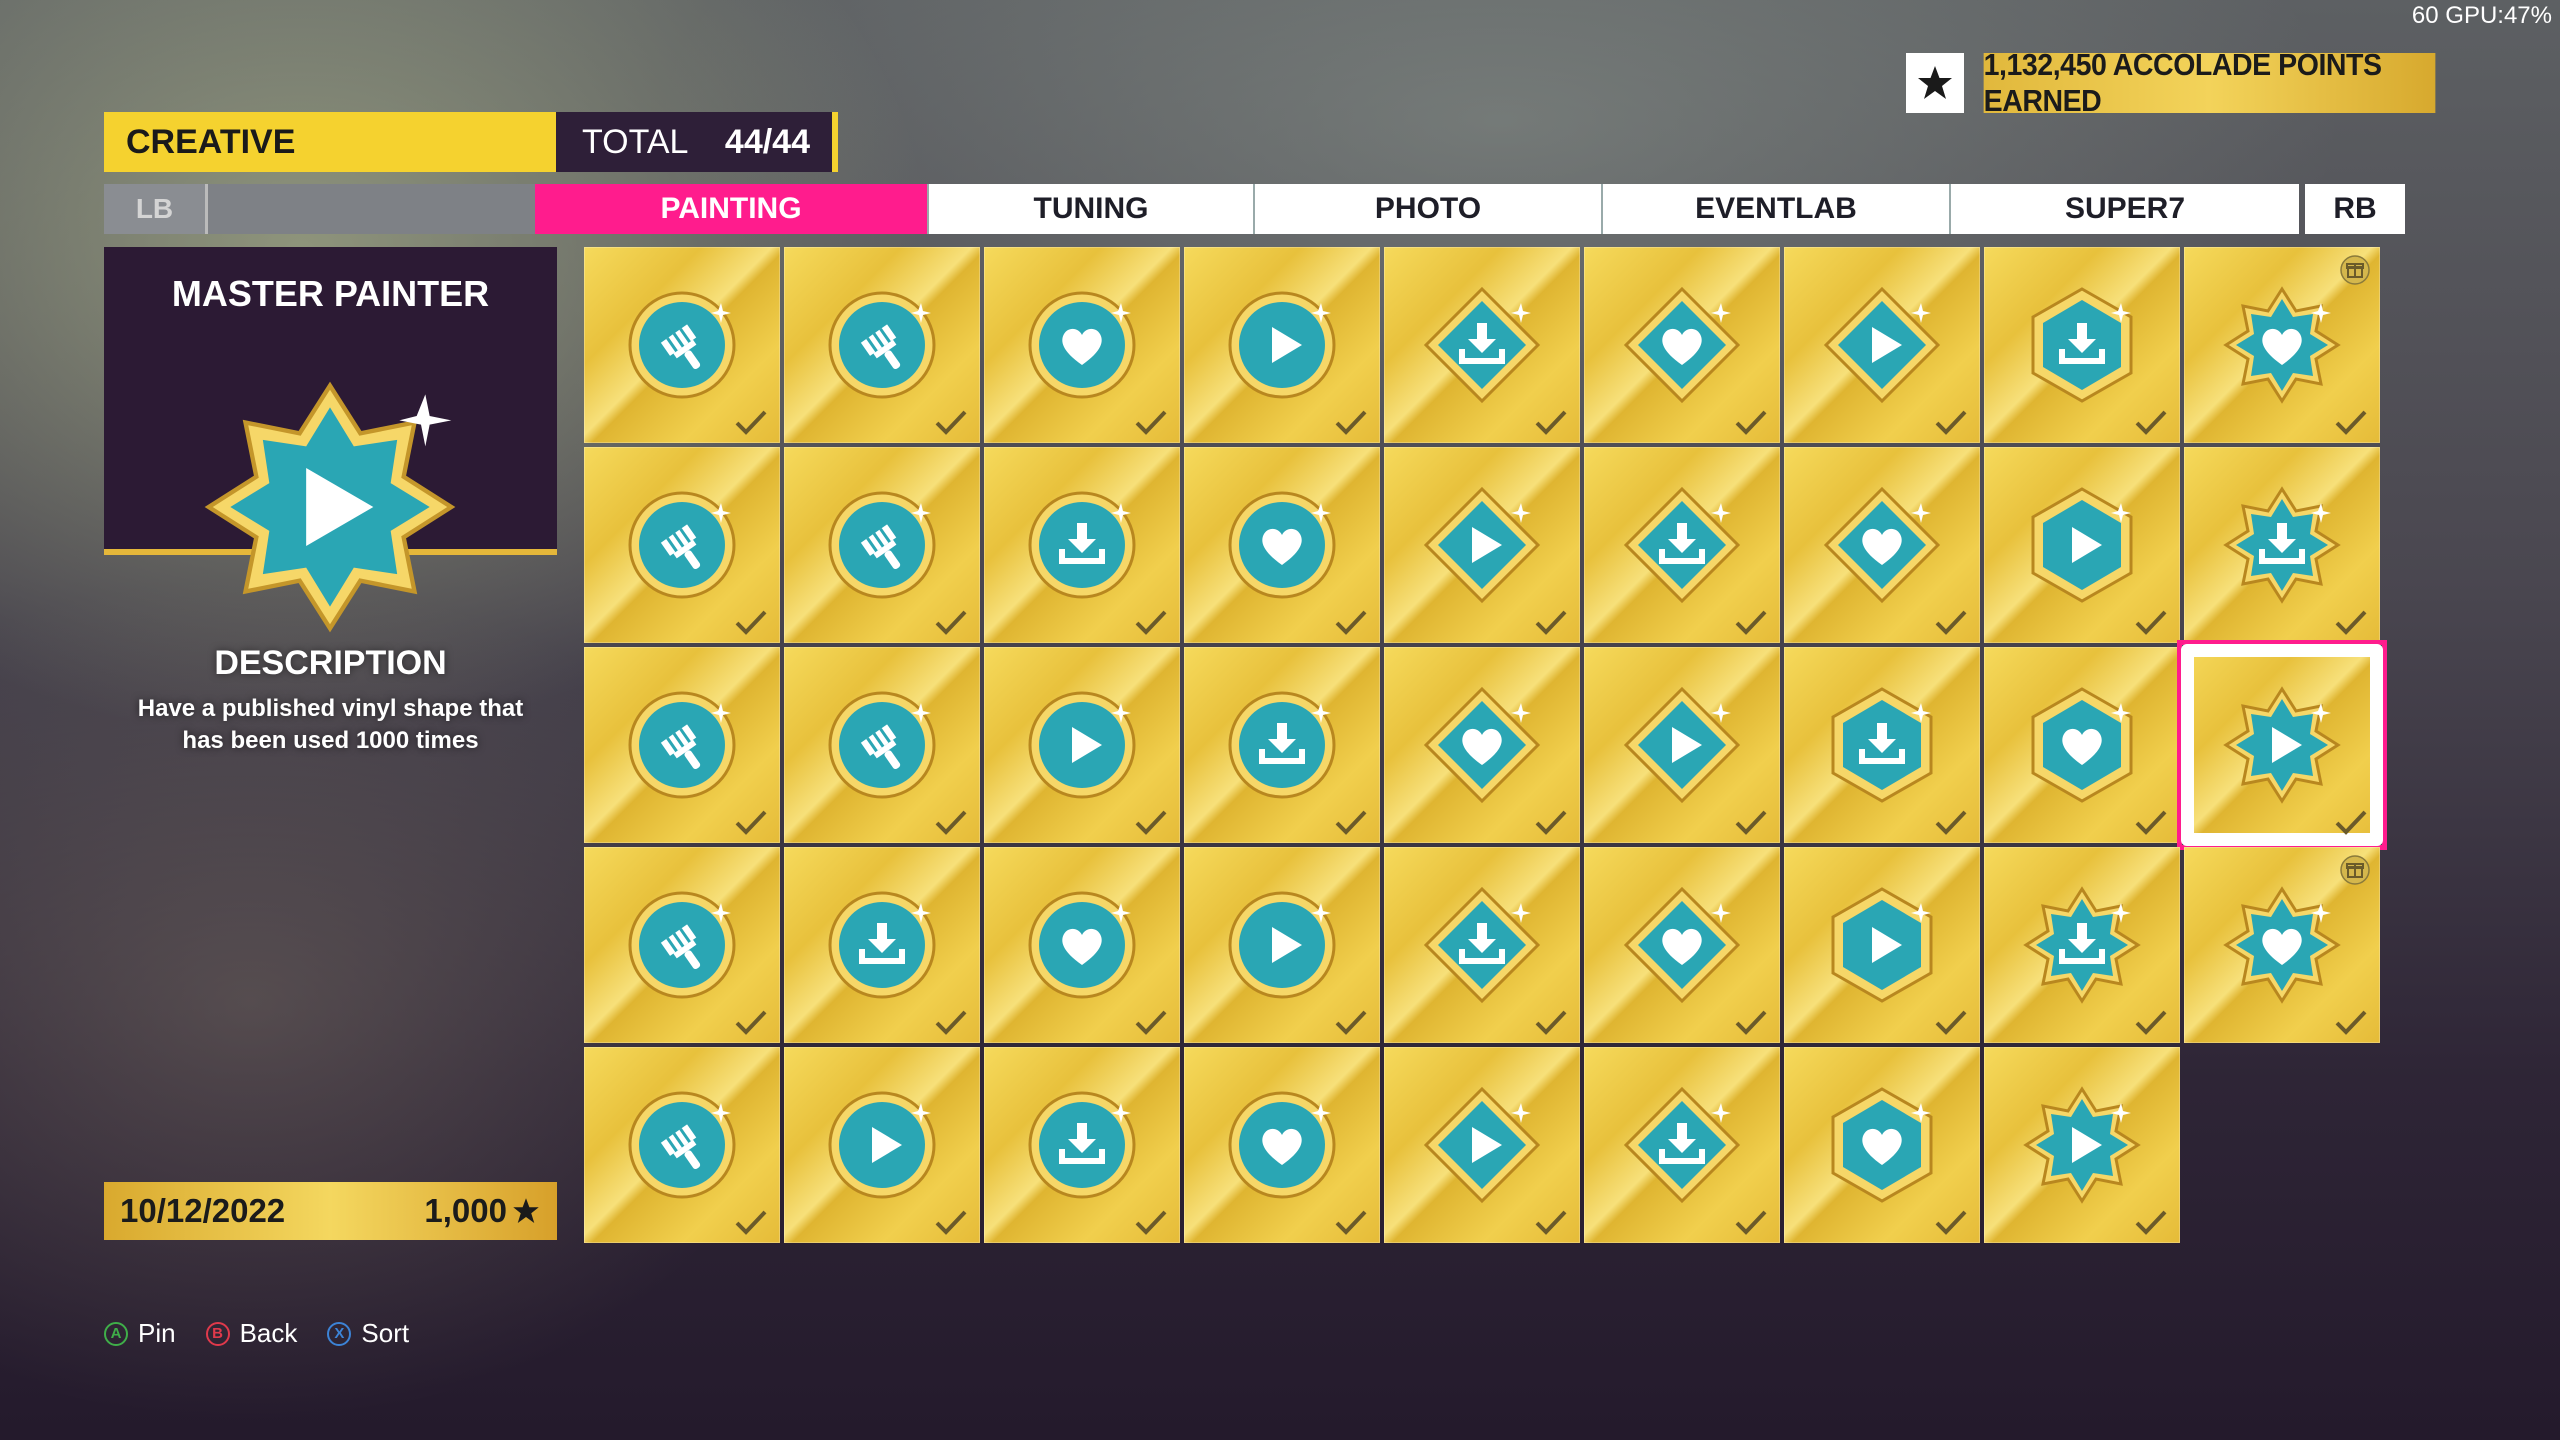 This screenshot has width=2560, height=1440. Describe the element at coordinates (2355, 209) in the screenshot. I see `tab-right-bumper: RB` at that location.